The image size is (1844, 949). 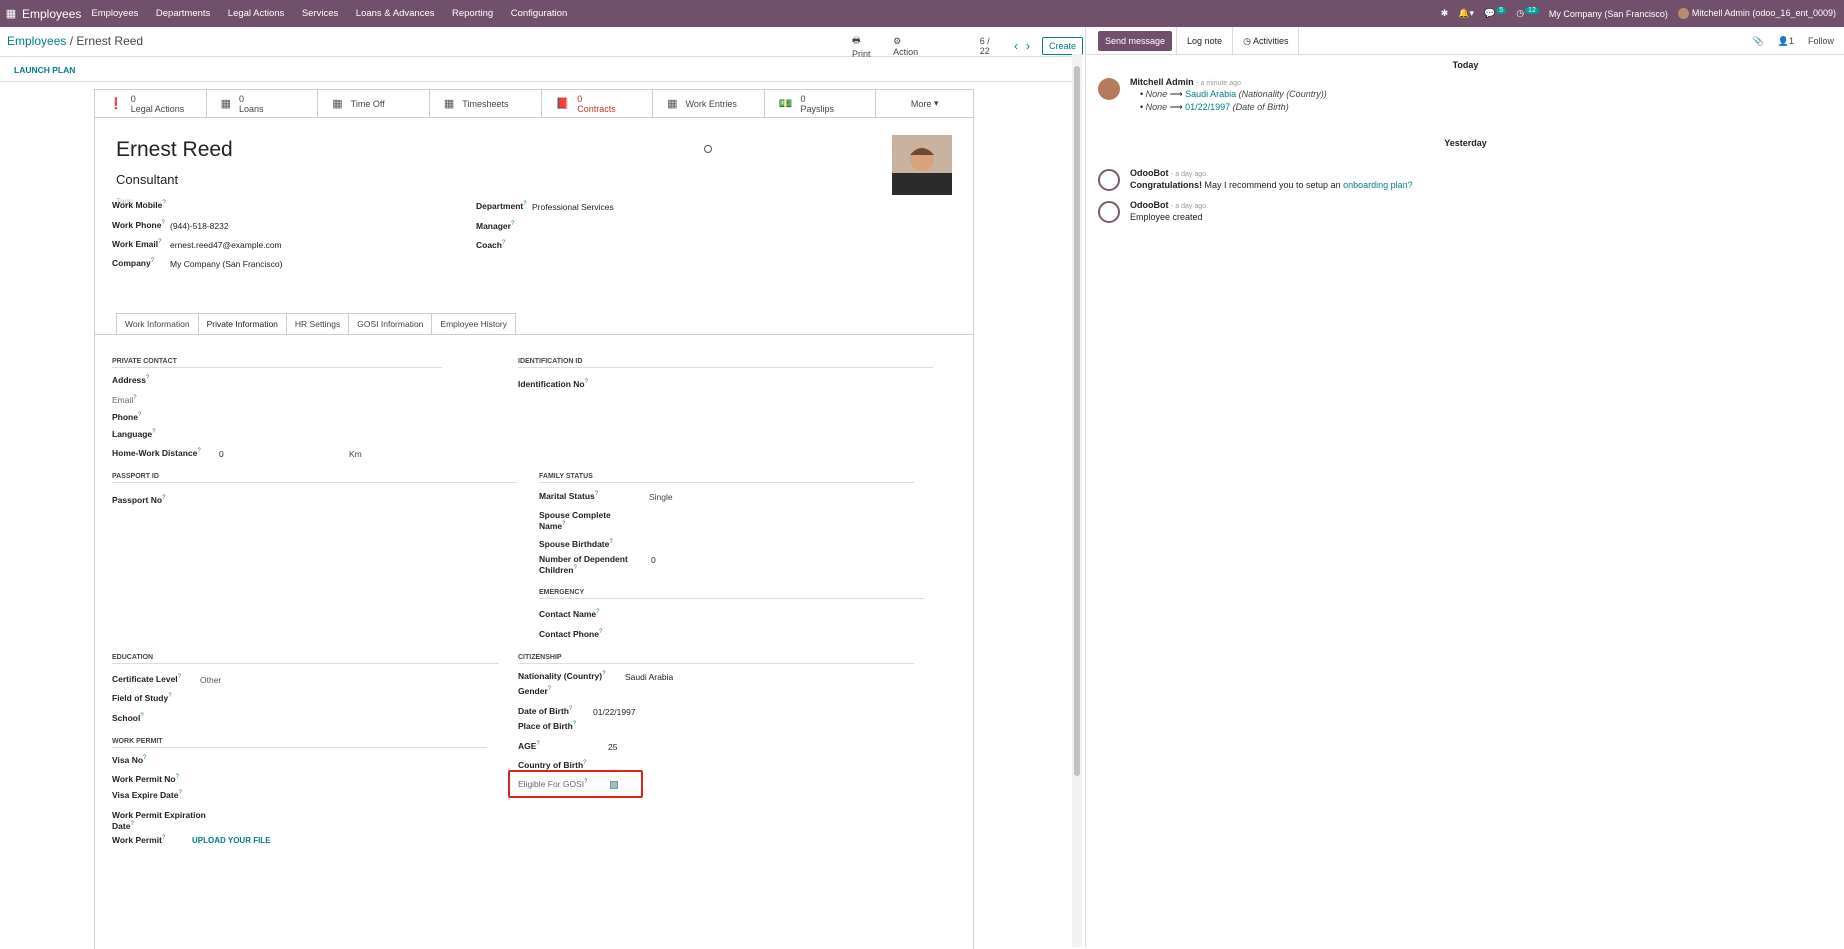 What do you see at coordinates (866, 46) in the screenshot?
I see `print-button: 🖶 Print` at bounding box center [866, 46].